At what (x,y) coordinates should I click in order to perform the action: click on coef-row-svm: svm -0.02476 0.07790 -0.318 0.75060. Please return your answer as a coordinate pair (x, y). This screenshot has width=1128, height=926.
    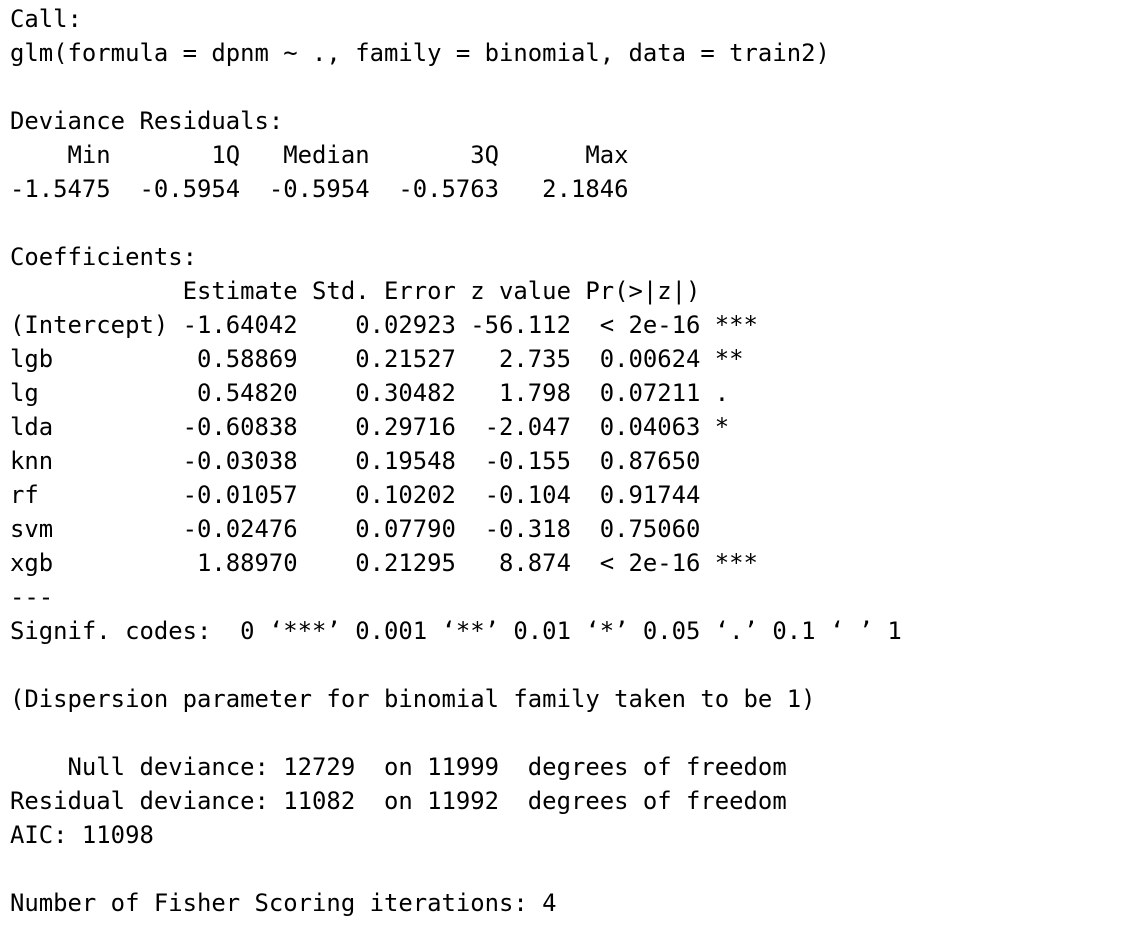
    Looking at the image, I should click on (355, 529).